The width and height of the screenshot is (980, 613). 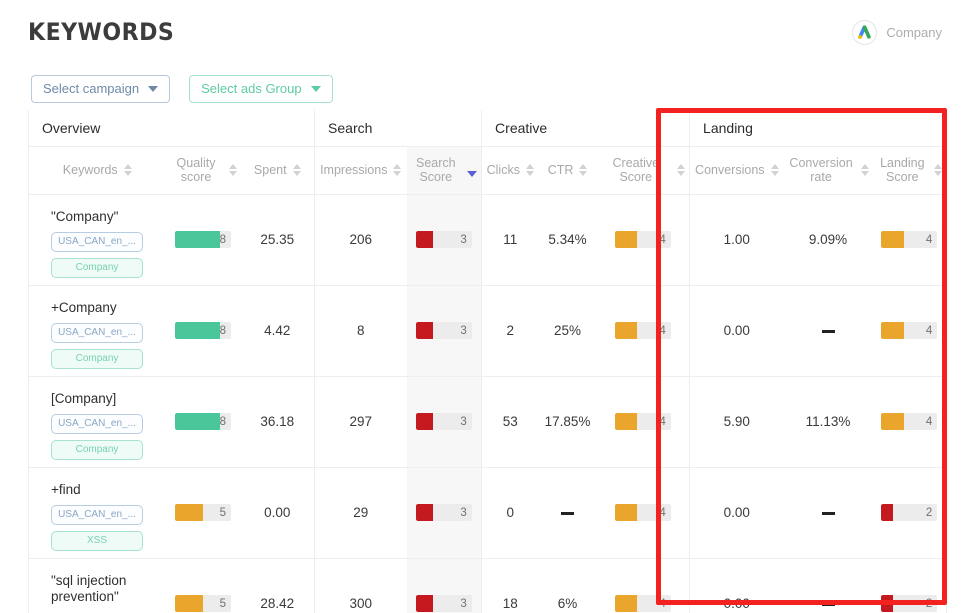 I want to click on cell-impressions: 206, so click(x=360, y=240).